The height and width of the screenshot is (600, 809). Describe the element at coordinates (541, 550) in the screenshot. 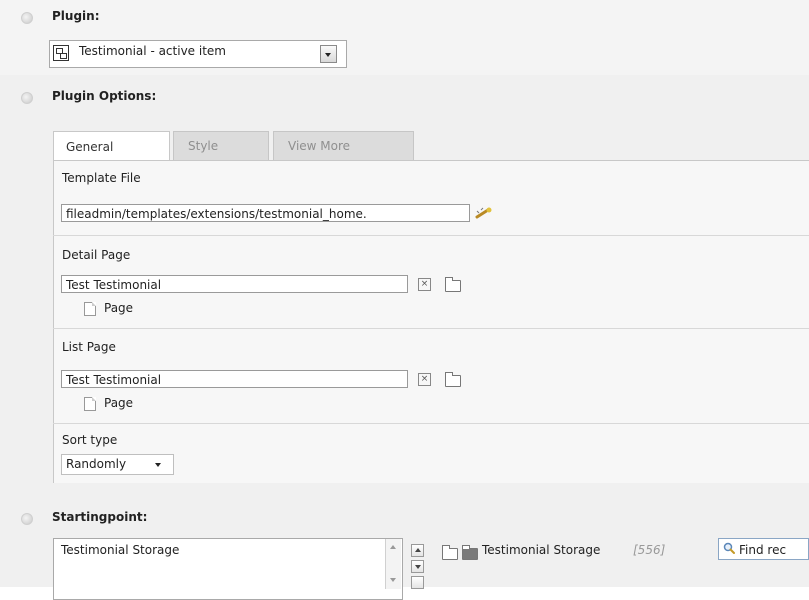

I see `startingpoint-record-name: Testimonial Storage` at that location.